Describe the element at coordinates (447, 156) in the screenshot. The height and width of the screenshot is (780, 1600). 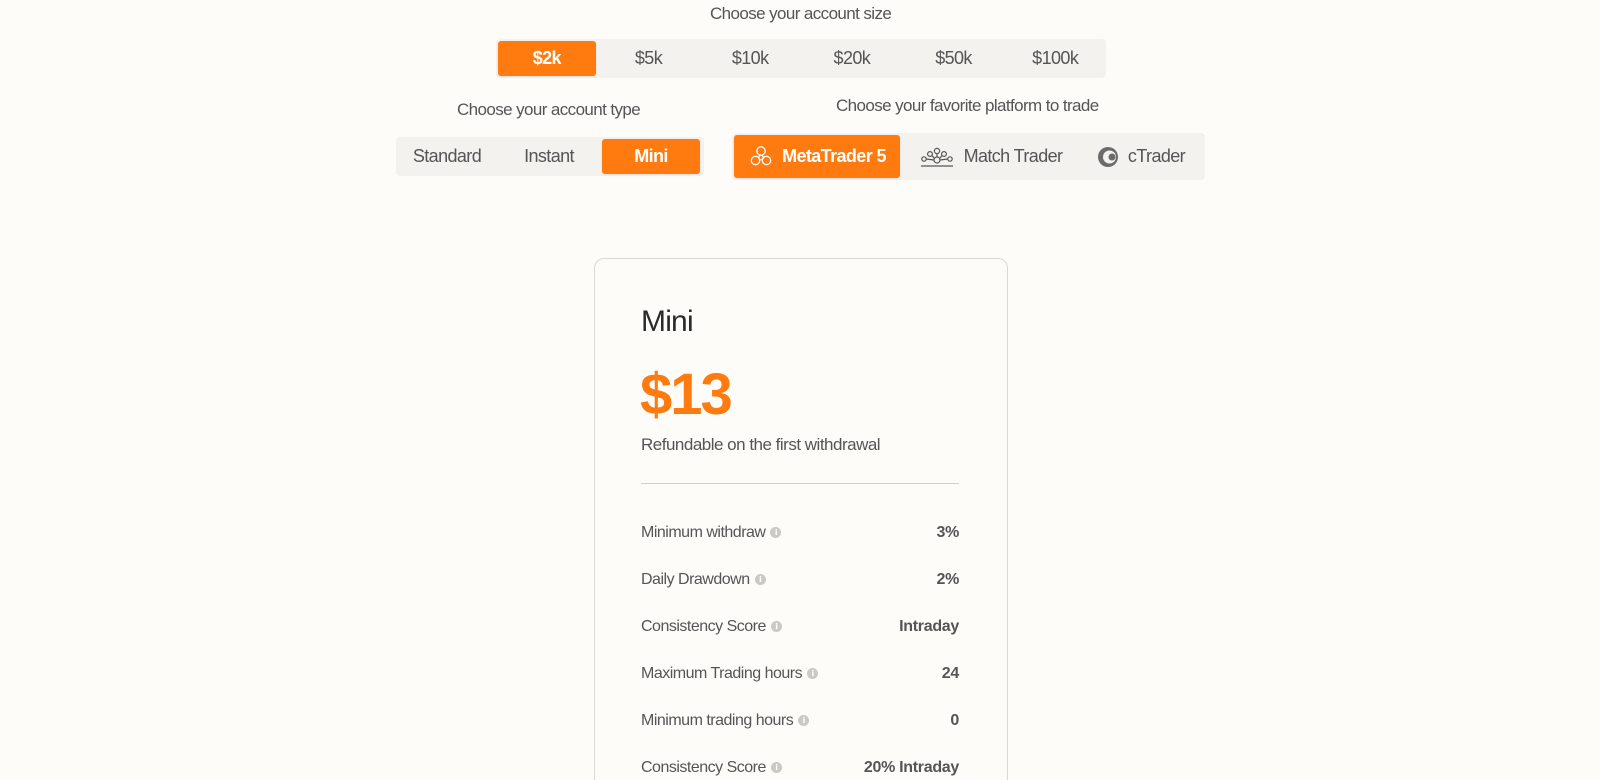
I see `type-option-standard: Standard` at that location.